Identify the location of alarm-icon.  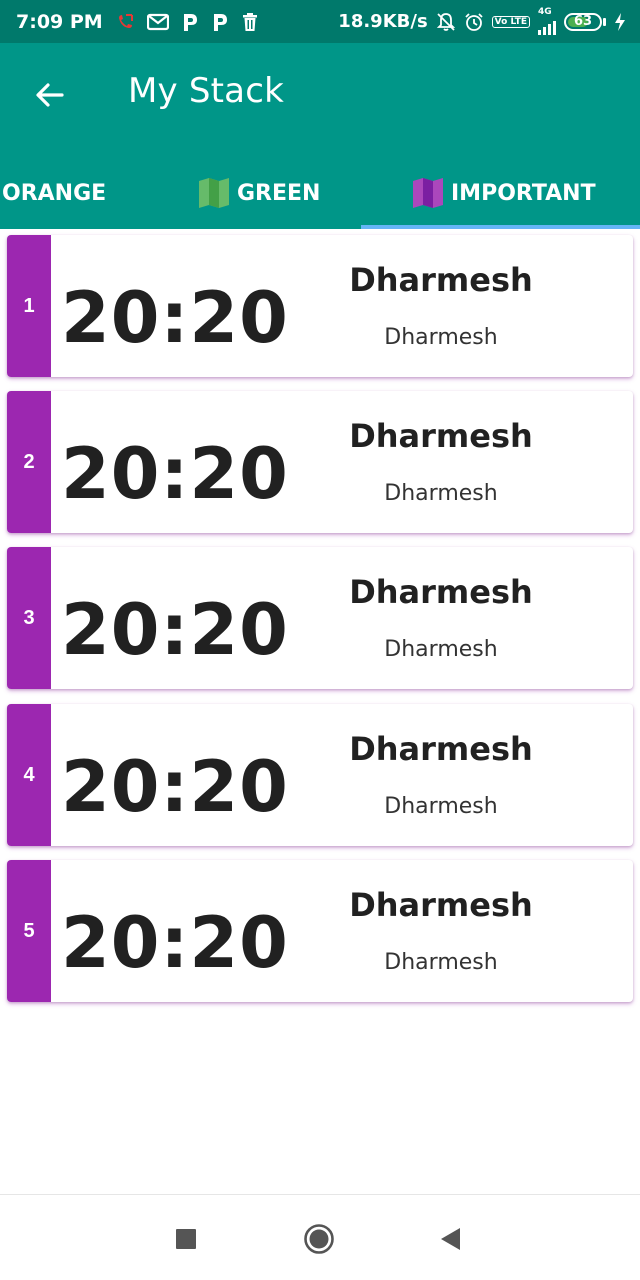
(474, 22).